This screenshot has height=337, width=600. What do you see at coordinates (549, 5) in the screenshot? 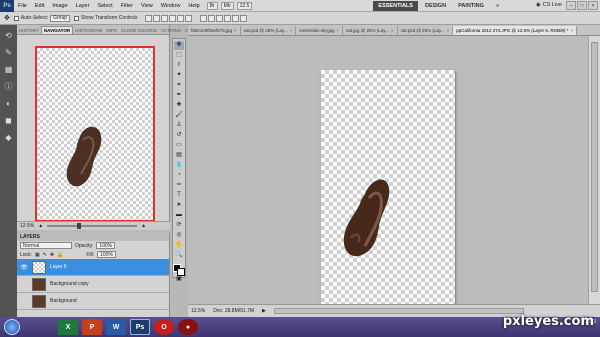
I see `cs-live: ◉ CS Live` at bounding box center [549, 5].